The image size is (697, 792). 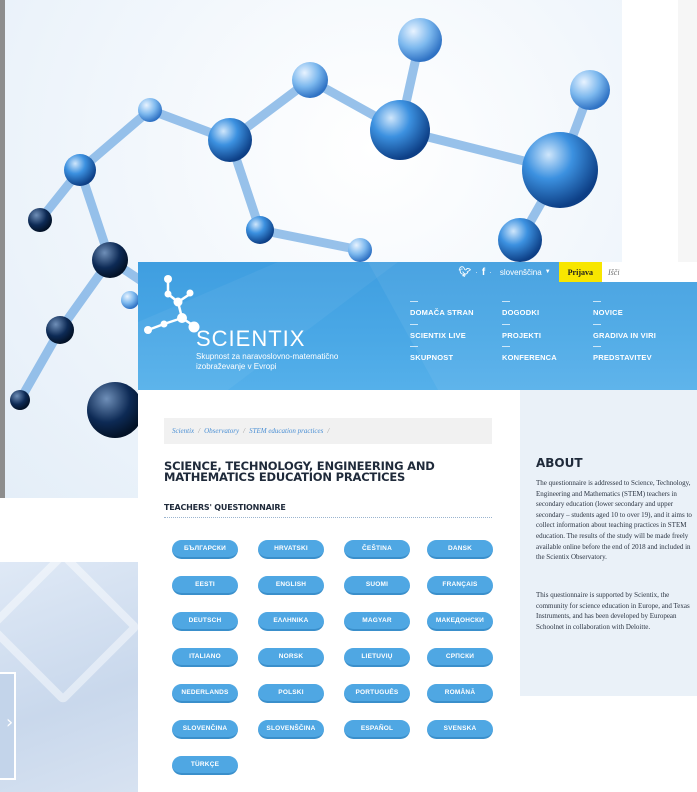 What do you see at coordinates (460, 693) in the screenshot?
I see `language-button-ro: ROMÂNĂ` at bounding box center [460, 693].